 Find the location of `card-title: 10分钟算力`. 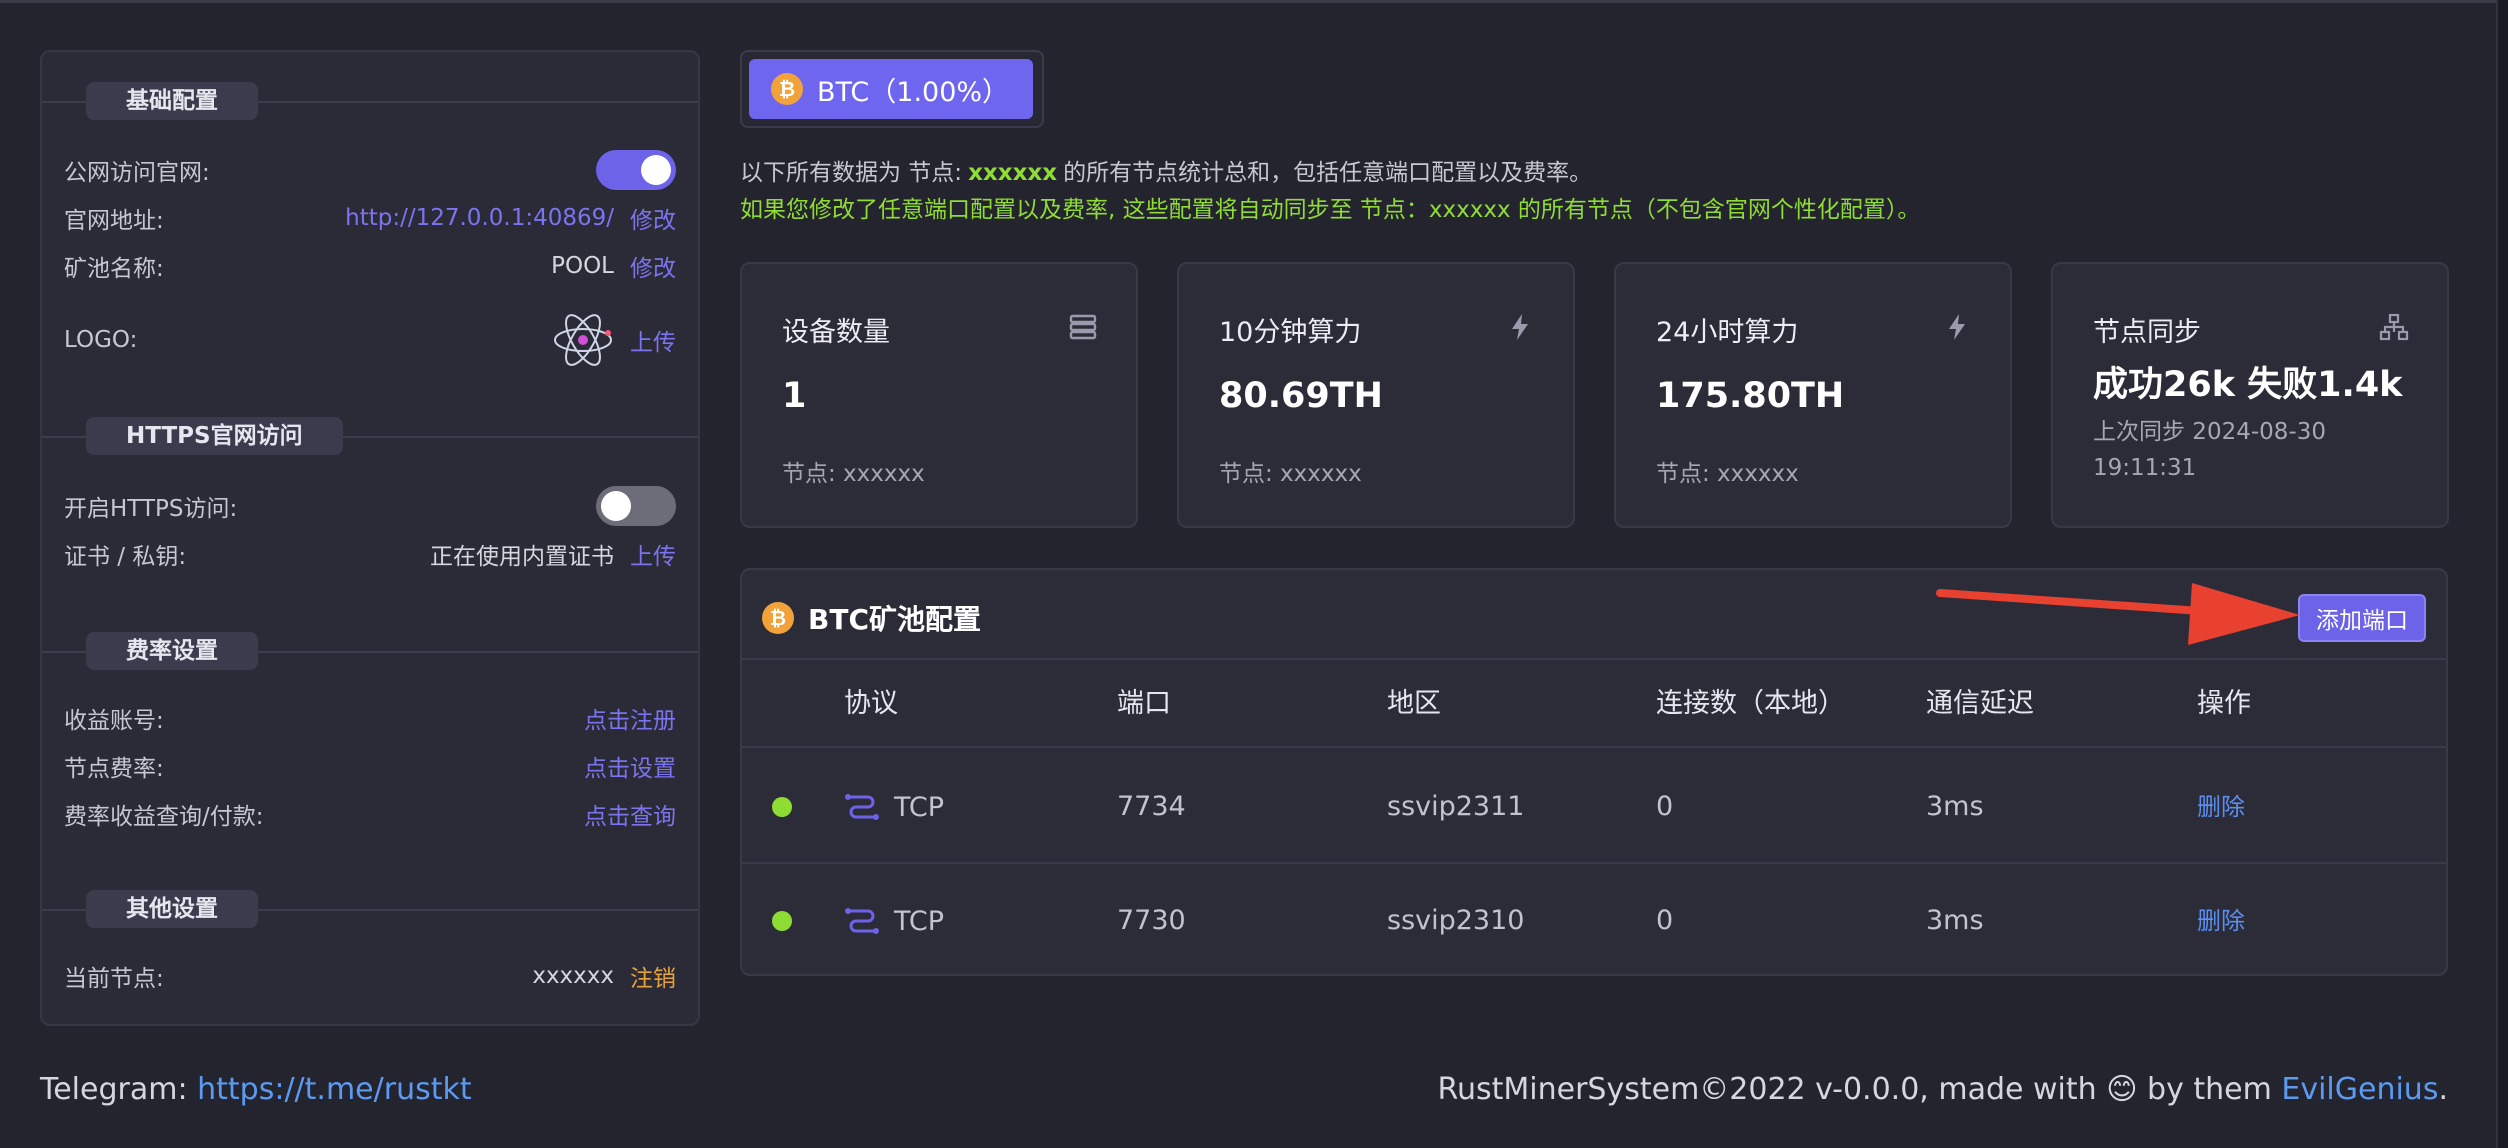

card-title: 10分钟算力 is located at coordinates (1290, 332).